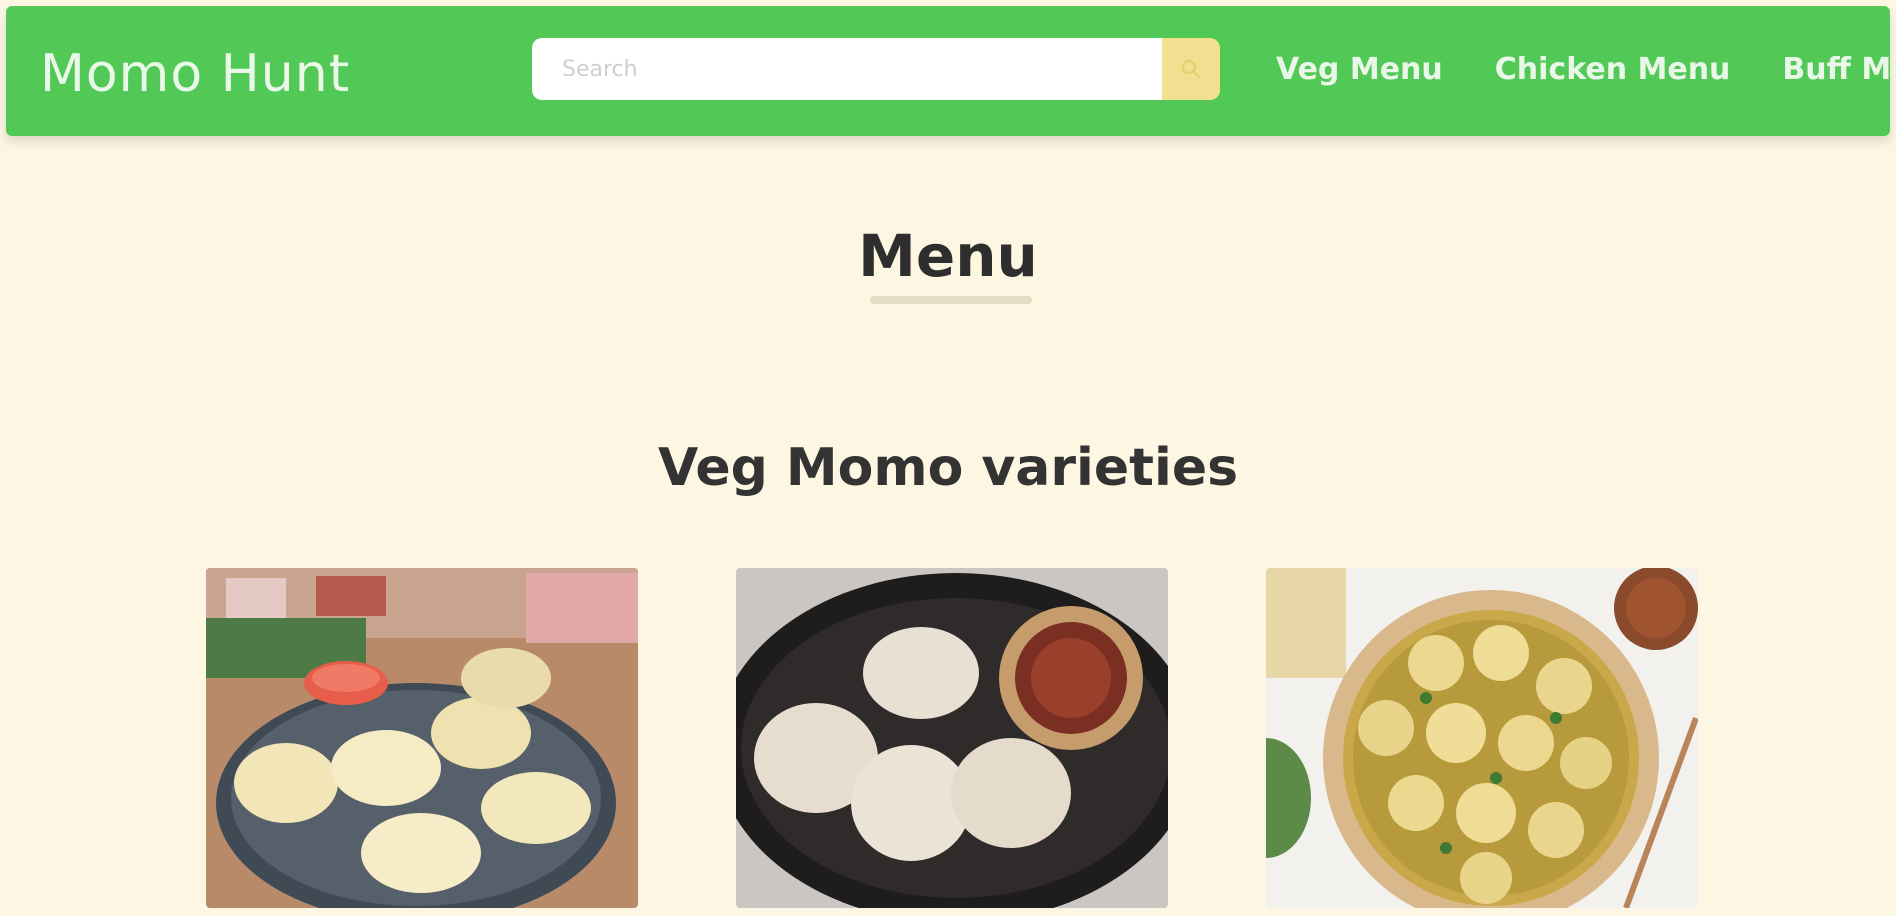  What do you see at coordinates (948, 468) in the screenshot?
I see `section-title-veg: Veg Momo varieties` at bounding box center [948, 468].